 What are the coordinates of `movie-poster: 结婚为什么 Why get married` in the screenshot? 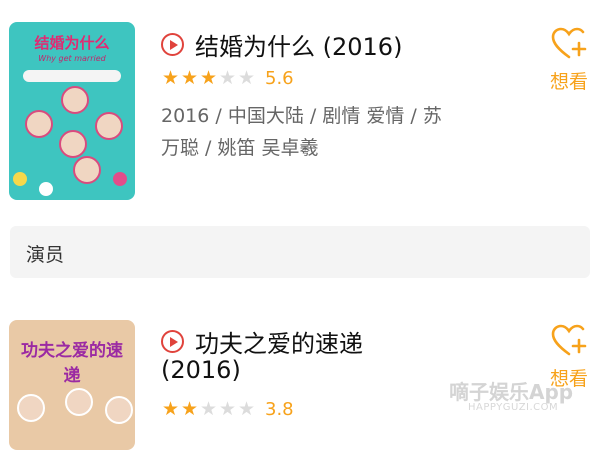 It's located at (72, 111).